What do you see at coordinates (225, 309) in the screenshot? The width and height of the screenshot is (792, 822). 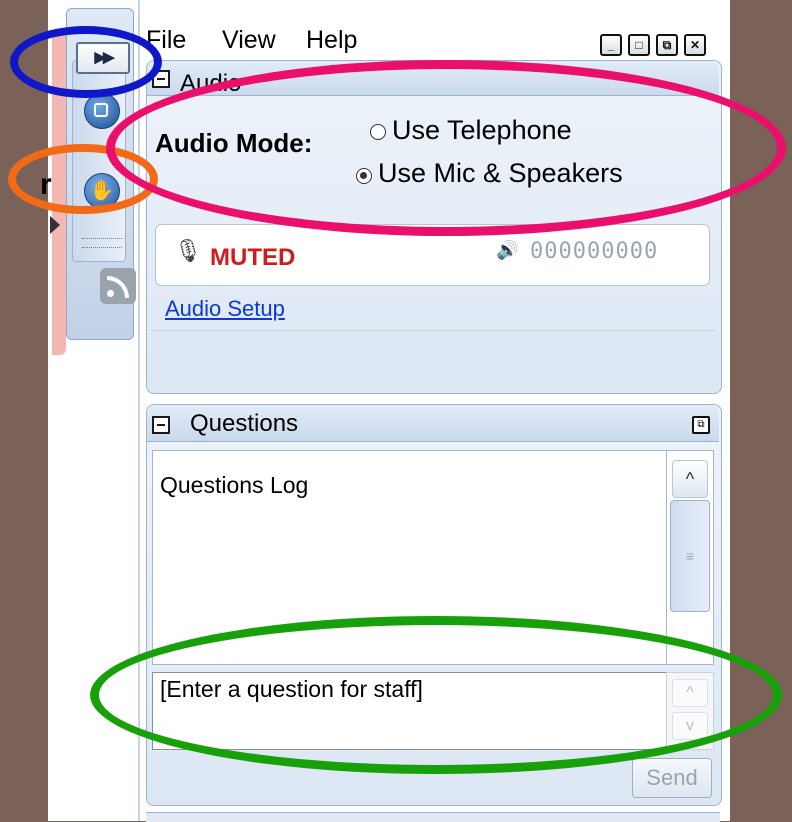 I see `audio-setup-link: Audio Setup` at bounding box center [225, 309].